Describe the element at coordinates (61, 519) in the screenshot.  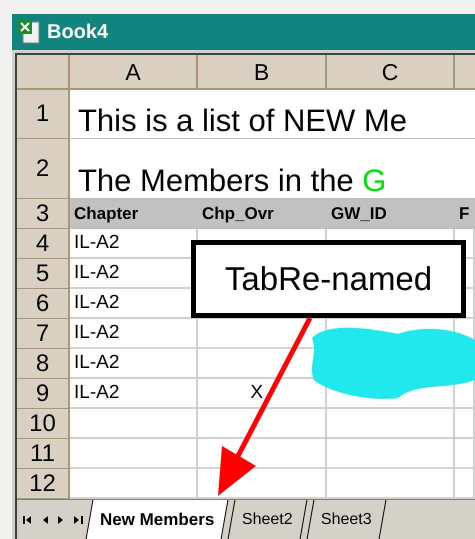
I see `next-sheet-icon` at that location.